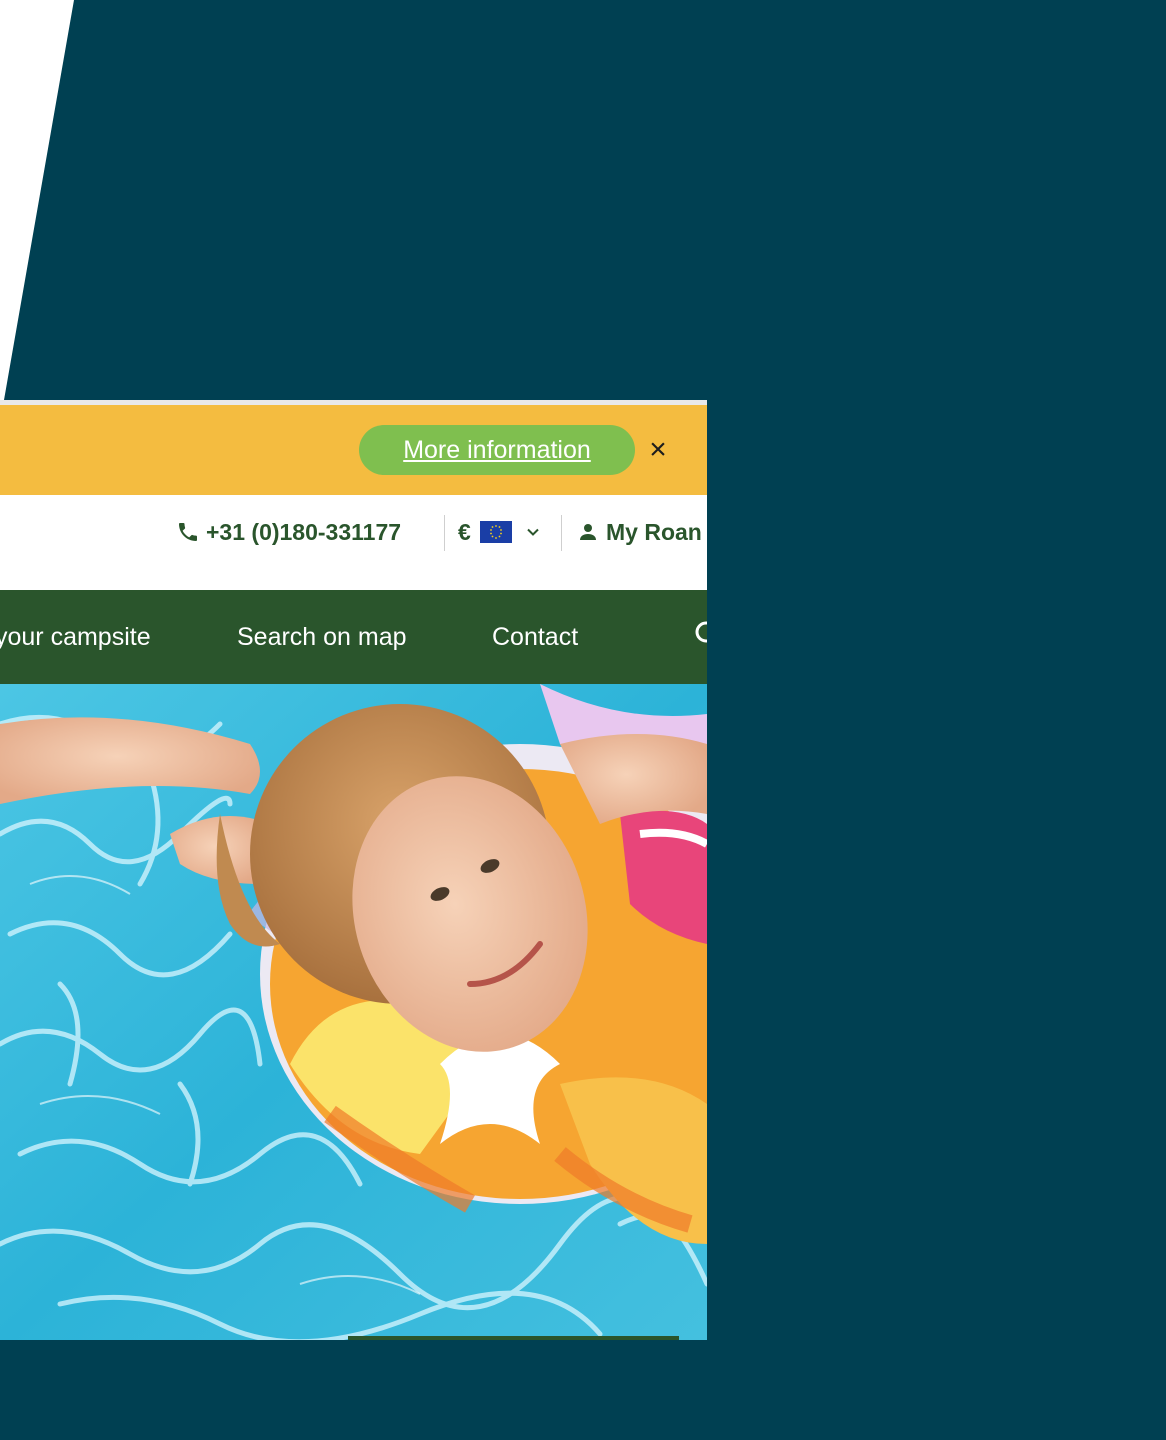 Image resolution: width=1166 pixels, height=1440 pixels. I want to click on nav-item-search-on-map: Search on map, so click(322, 637).